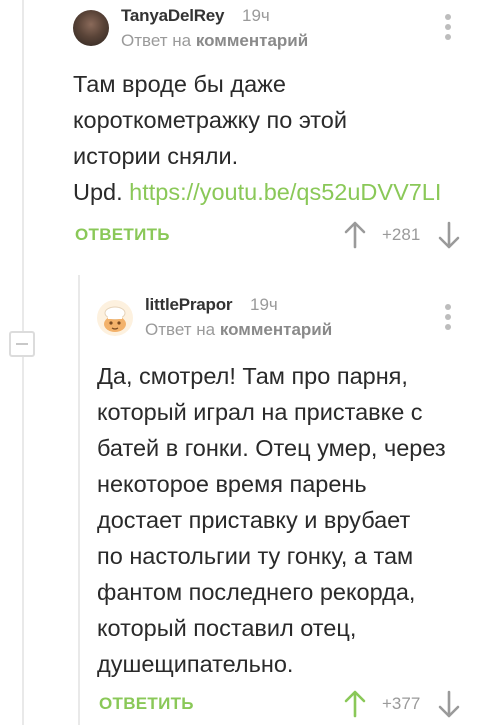 Image resolution: width=480 pixels, height=725 pixels. I want to click on comment-author: TanyaDelRey, so click(173, 16).